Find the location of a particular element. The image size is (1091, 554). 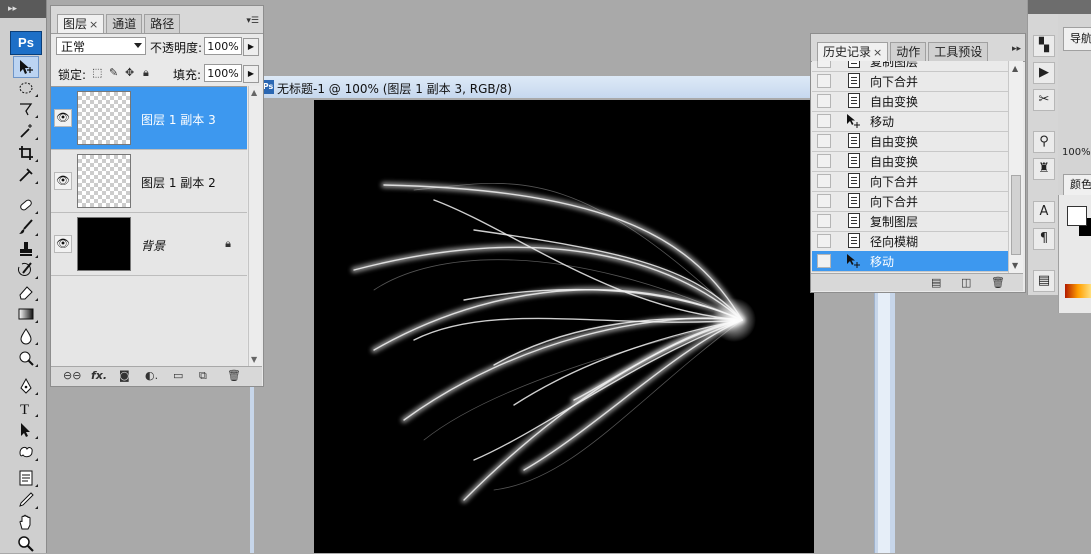

navigator-zoom: 100% is located at coordinates (1076, 152).